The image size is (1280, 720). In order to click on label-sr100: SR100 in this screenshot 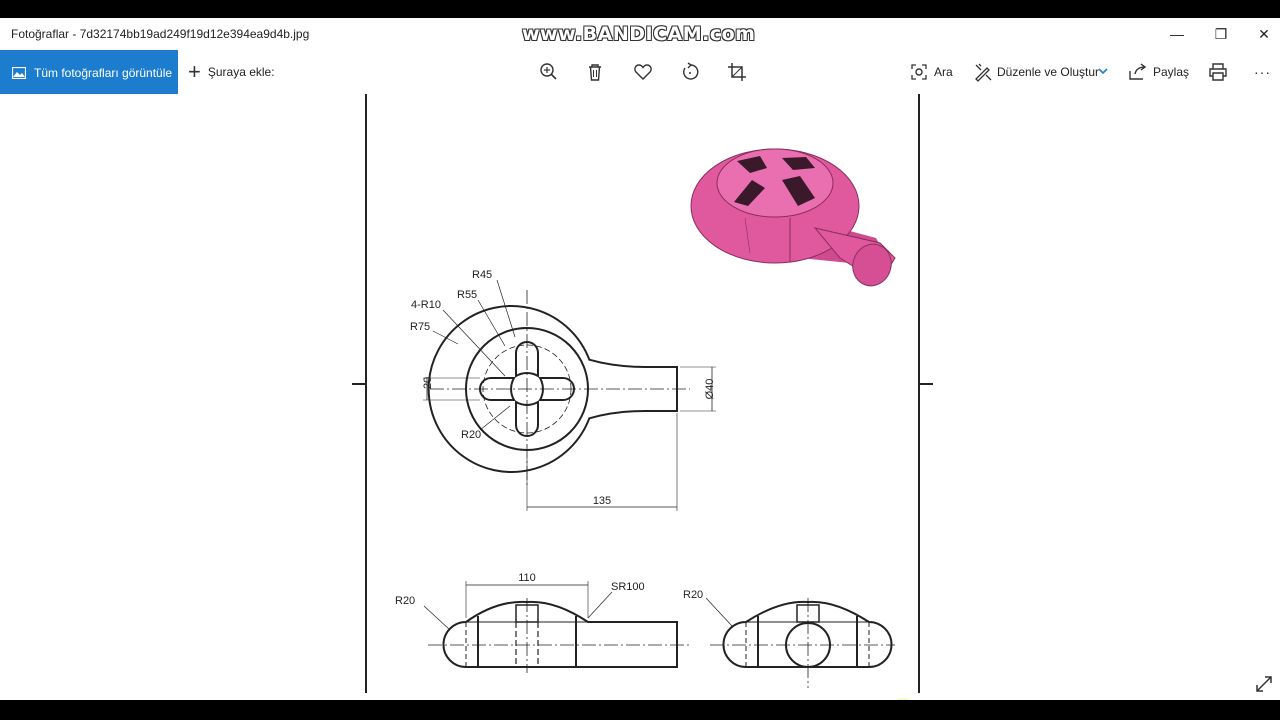, I will do `click(628, 587)`.